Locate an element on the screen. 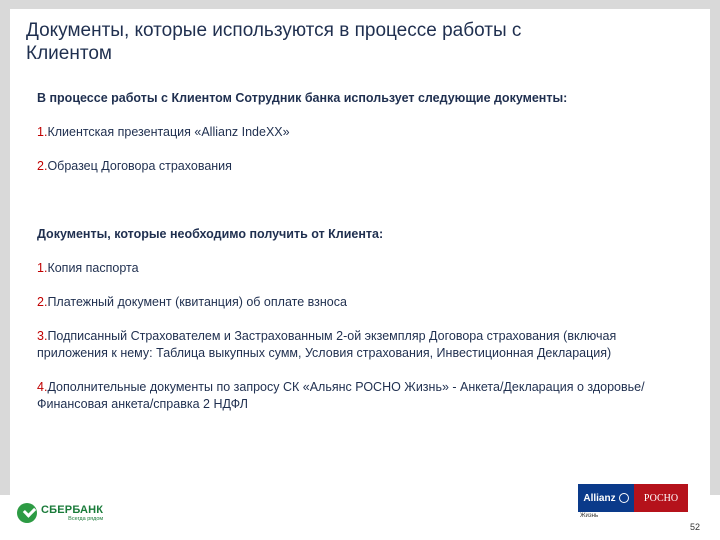  list-item: 2.Образец Договора страхования is located at coordinates (352, 166).